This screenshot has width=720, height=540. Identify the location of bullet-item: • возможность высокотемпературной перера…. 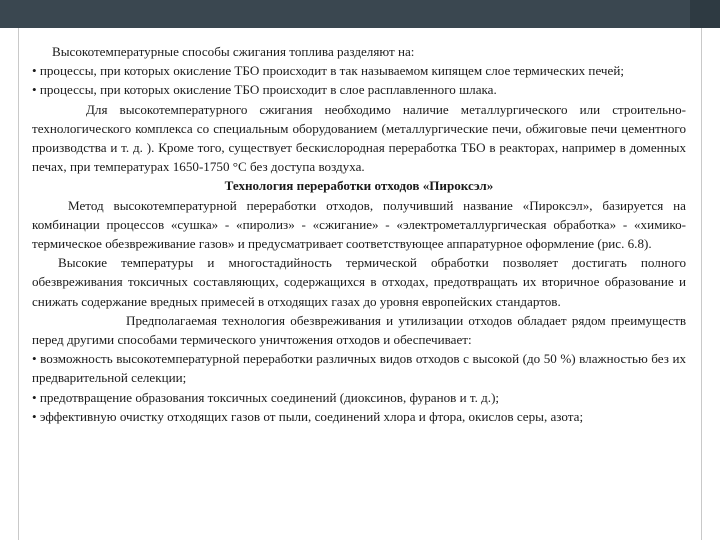
(359, 368).